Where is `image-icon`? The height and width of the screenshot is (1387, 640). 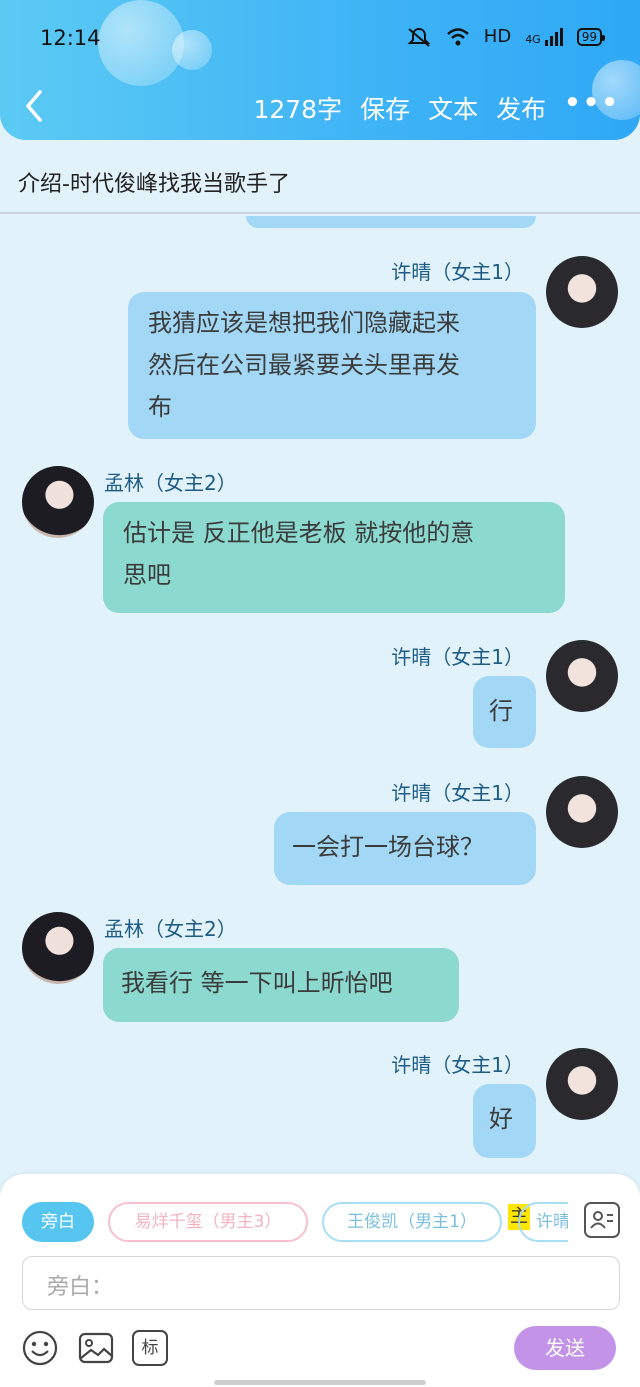
image-icon is located at coordinates (96, 1348).